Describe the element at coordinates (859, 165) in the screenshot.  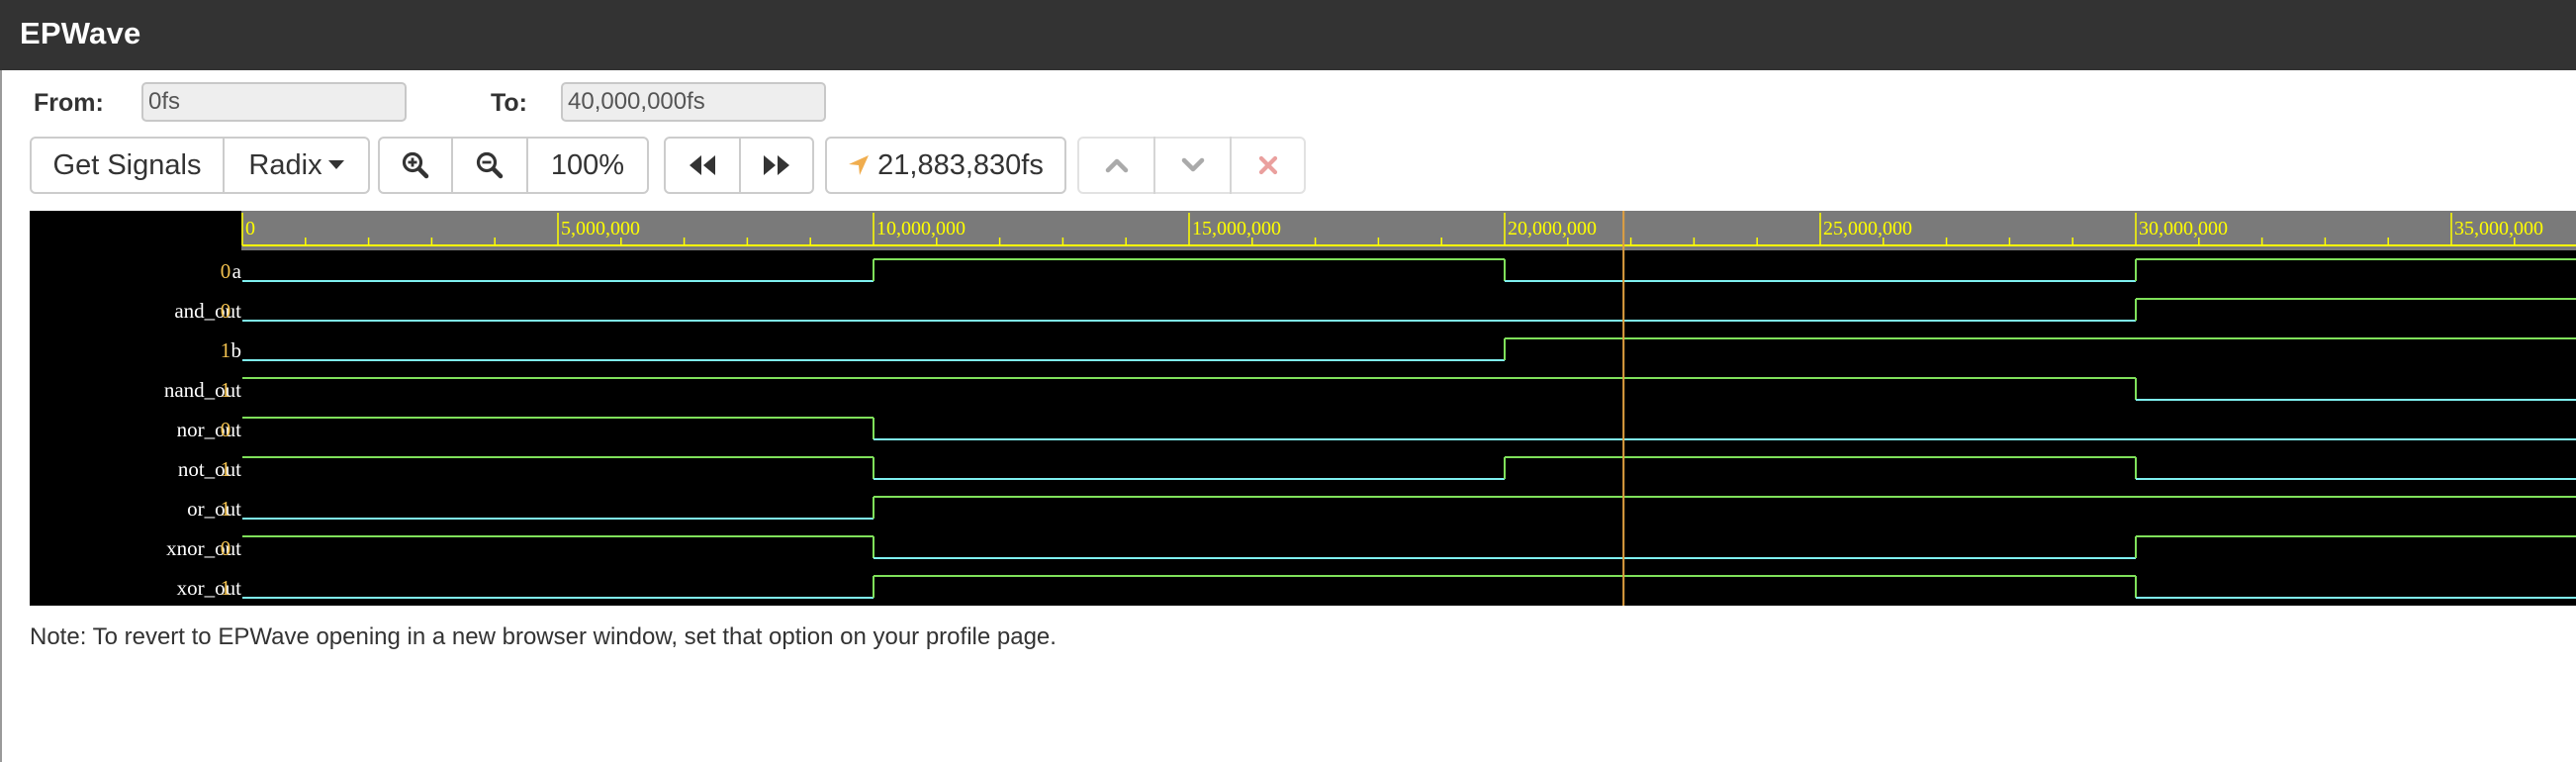
I see `location-arrow-icon` at that location.